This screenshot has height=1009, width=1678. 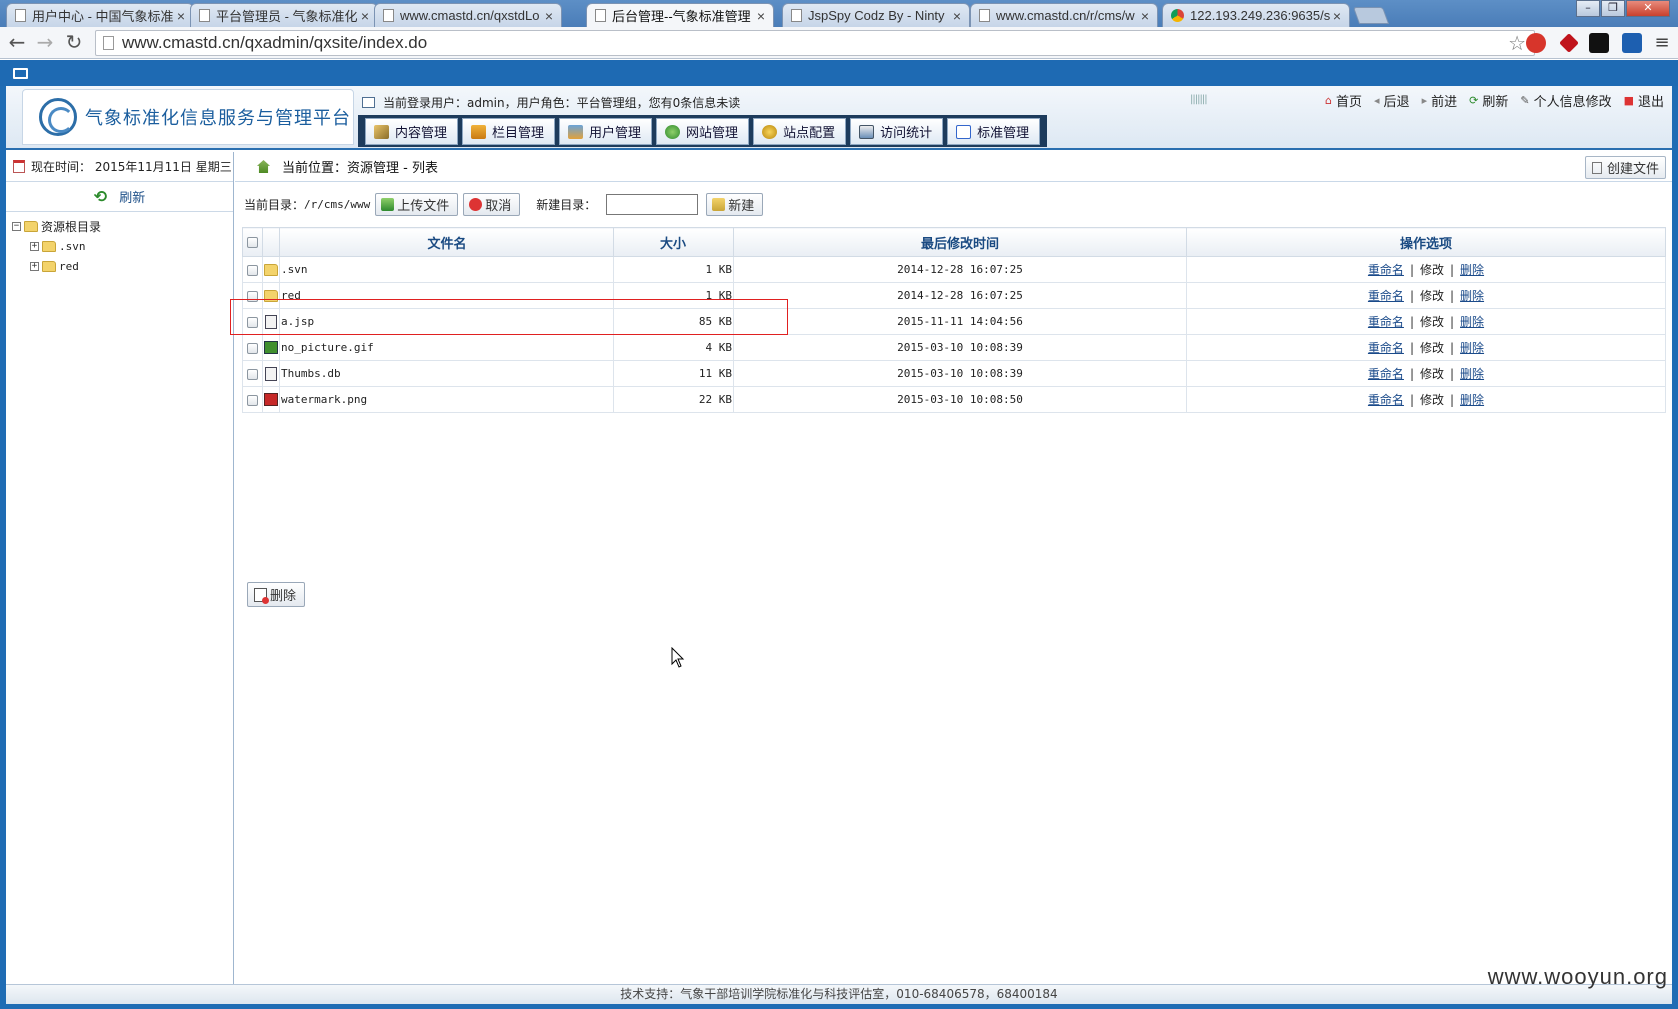 I want to click on file-name: Thumbs.db, so click(x=446, y=373).